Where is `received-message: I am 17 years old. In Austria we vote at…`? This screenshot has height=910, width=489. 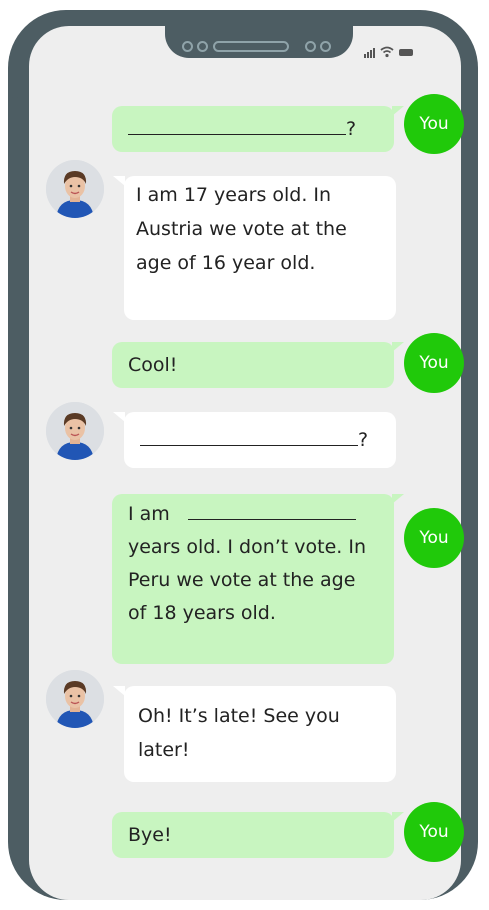 received-message: I am 17 years old. In Austria we vote at… is located at coordinates (260, 248).